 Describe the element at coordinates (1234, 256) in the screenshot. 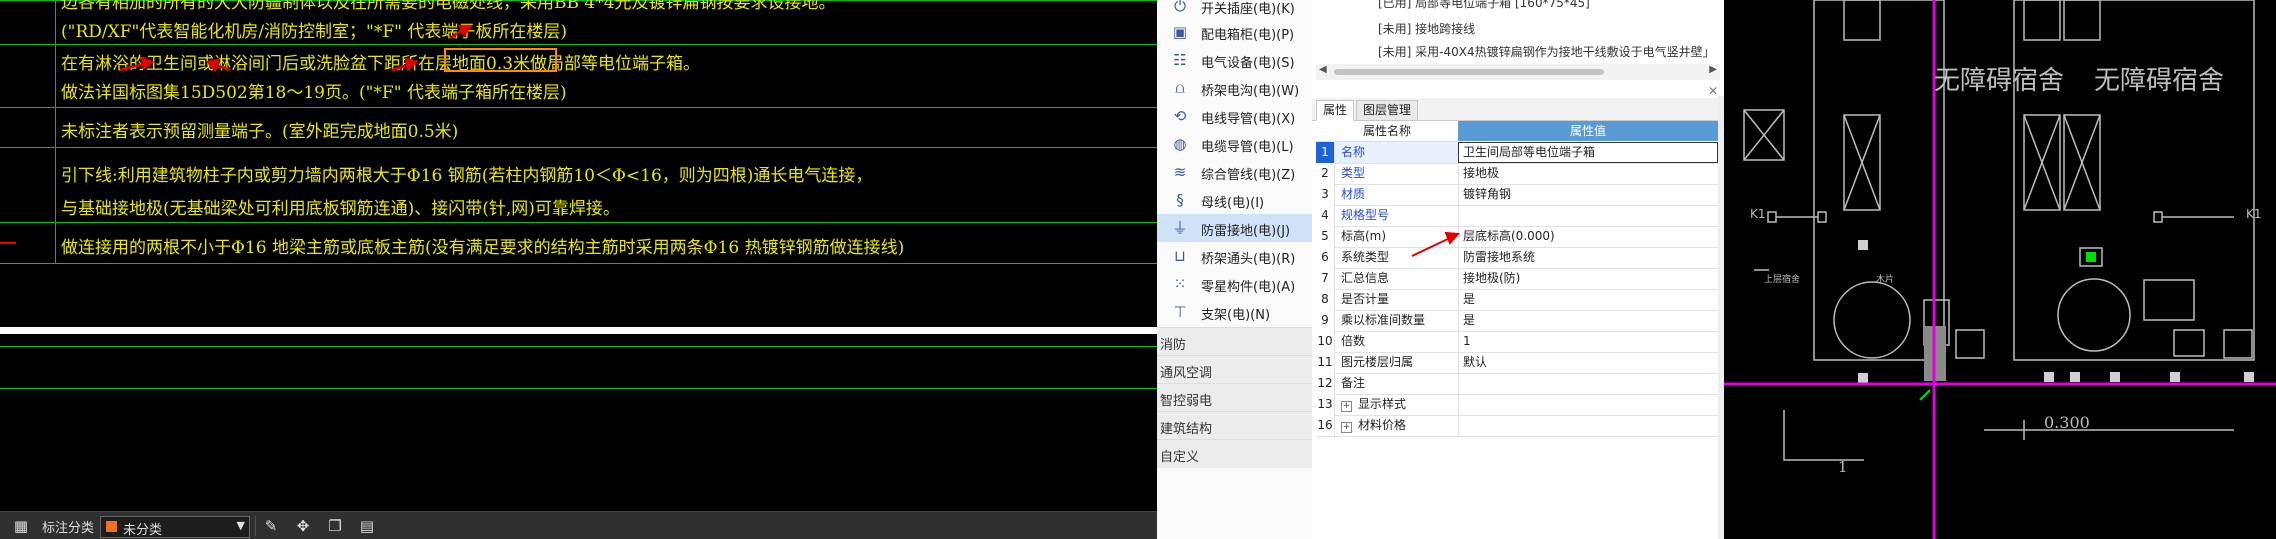

I see `tree-item-tray-junction: ⊔ 桥架通头(电)(R)` at that location.